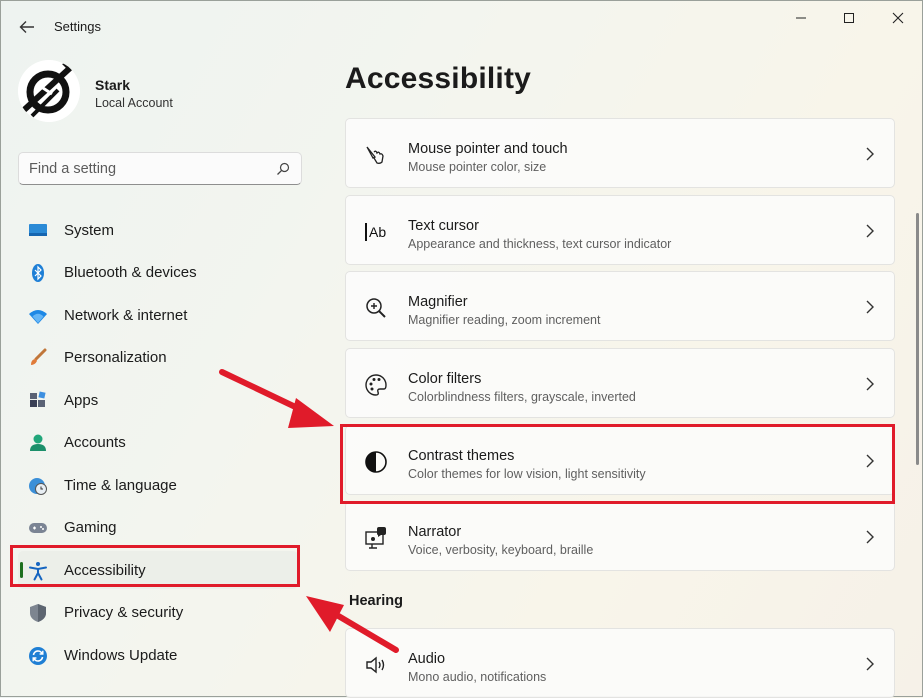  Describe the element at coordinates (38, 358) in the screenshot. I see `brush-icon` at that location.